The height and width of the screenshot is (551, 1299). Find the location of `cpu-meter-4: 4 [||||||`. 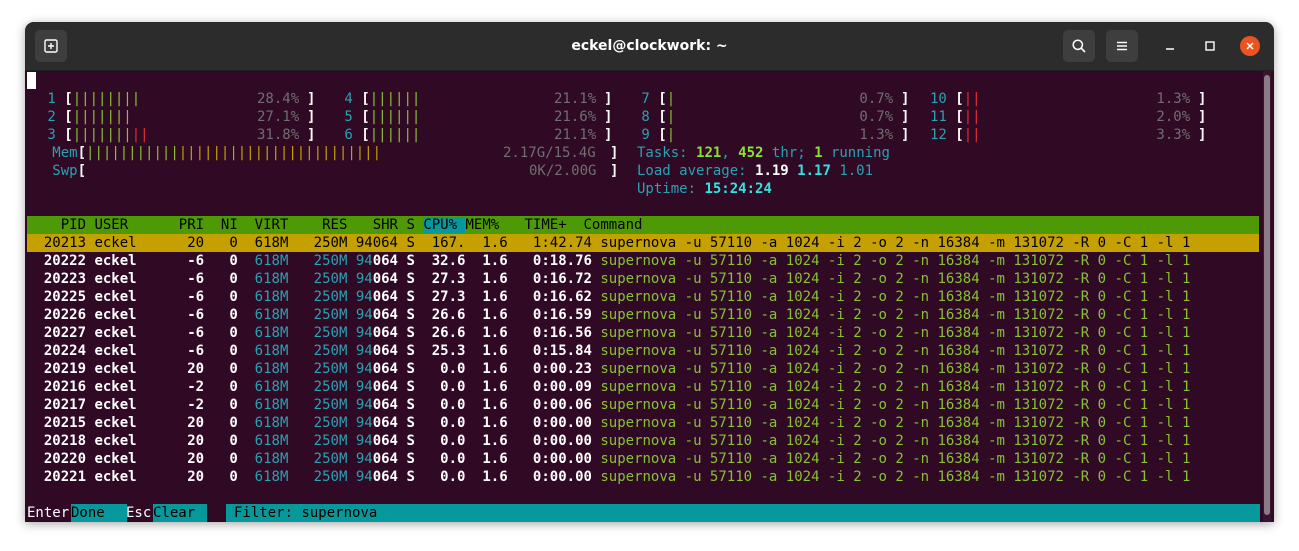

cpu-meter-4: 4 [|||||| is located at coordinates (378, 99).